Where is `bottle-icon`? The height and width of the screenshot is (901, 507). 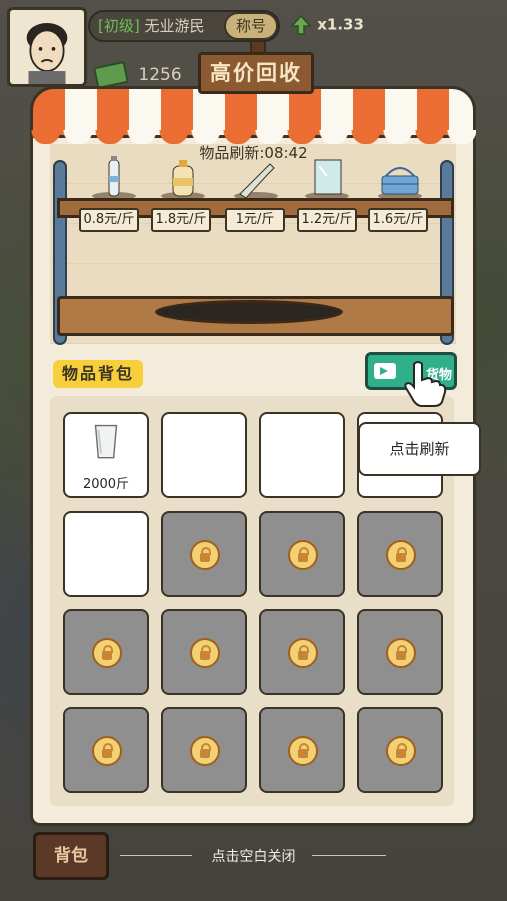
bottle-icon is located at coordinates (114, 178).